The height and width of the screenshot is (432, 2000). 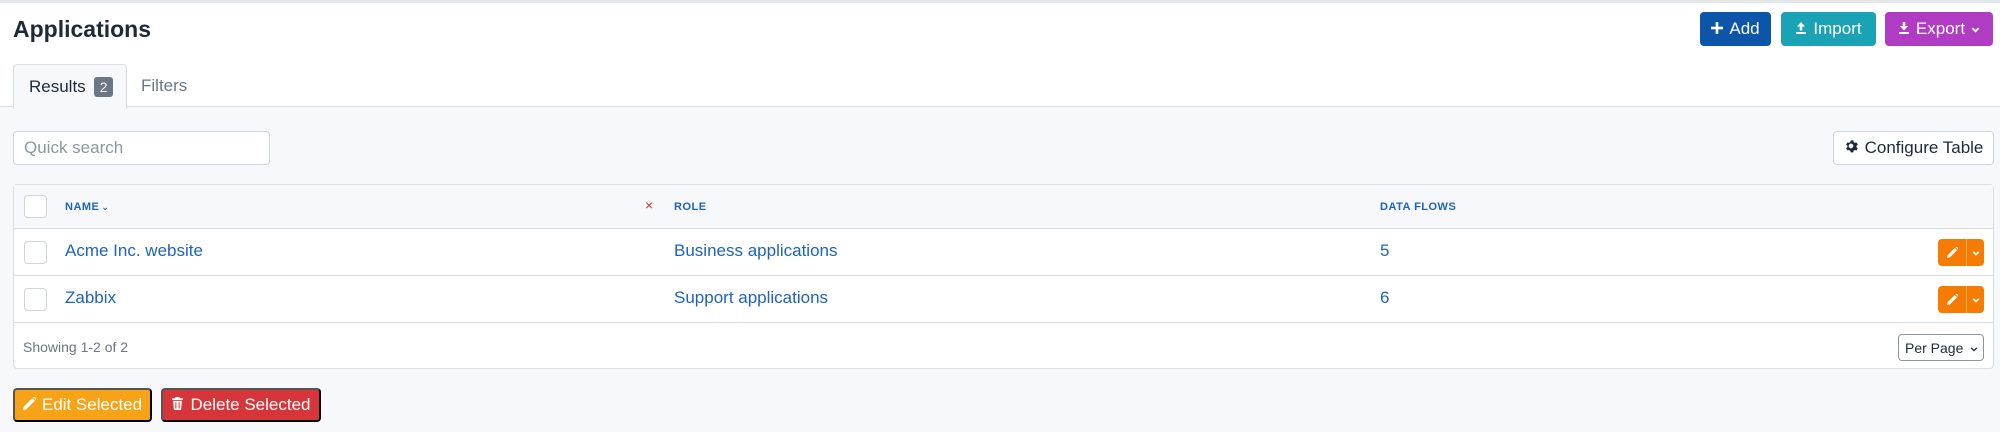 I want to click on sort-chevron-icon: ⌄, so click(x=105, y=207).